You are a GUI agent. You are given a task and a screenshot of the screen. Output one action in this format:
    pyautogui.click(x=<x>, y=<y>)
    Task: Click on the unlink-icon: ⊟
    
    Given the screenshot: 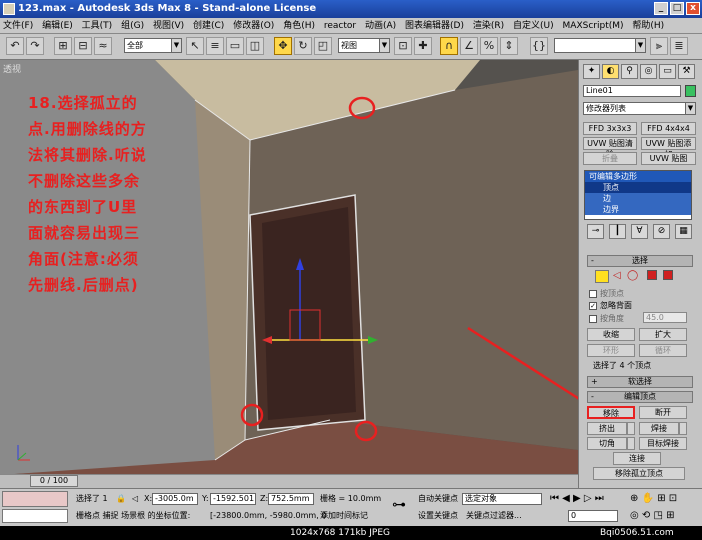 What is the action you would take?
    pyautogui.click(x=83, y=46)
    